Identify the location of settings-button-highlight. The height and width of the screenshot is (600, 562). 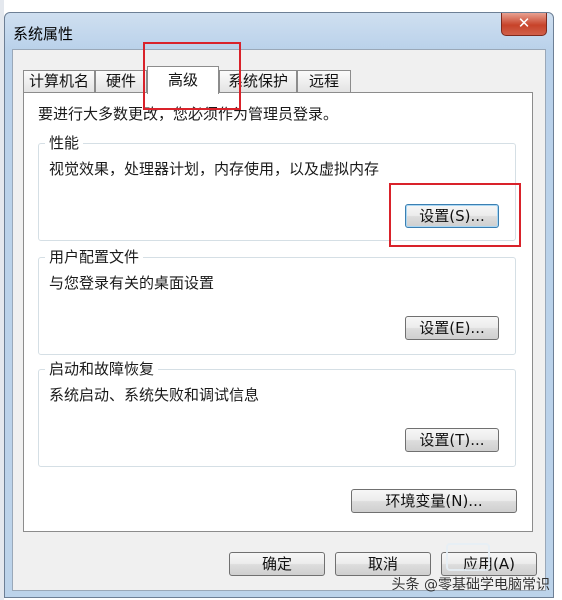
(455, 215).